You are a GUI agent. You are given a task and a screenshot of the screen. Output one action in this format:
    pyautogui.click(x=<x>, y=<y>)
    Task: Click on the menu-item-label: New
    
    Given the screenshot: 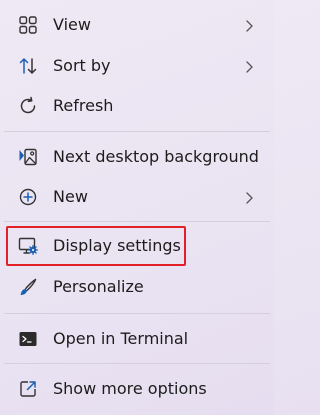 What is the action you would take?
    pyautogui.click(x=70, y=196)
    